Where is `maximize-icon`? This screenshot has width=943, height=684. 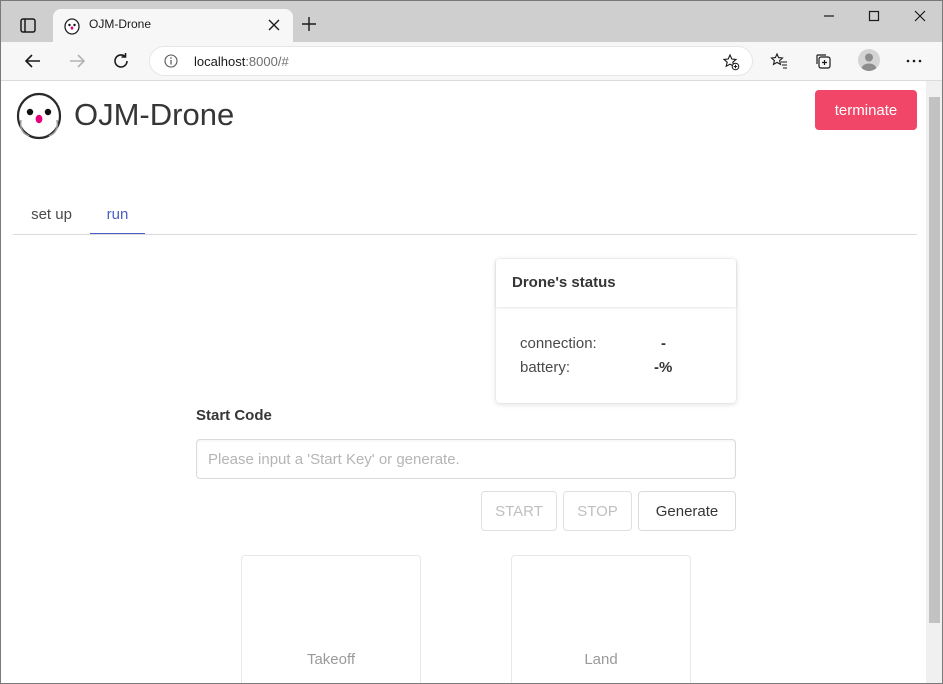
maximize-icon is located at coordinates (874, 16).